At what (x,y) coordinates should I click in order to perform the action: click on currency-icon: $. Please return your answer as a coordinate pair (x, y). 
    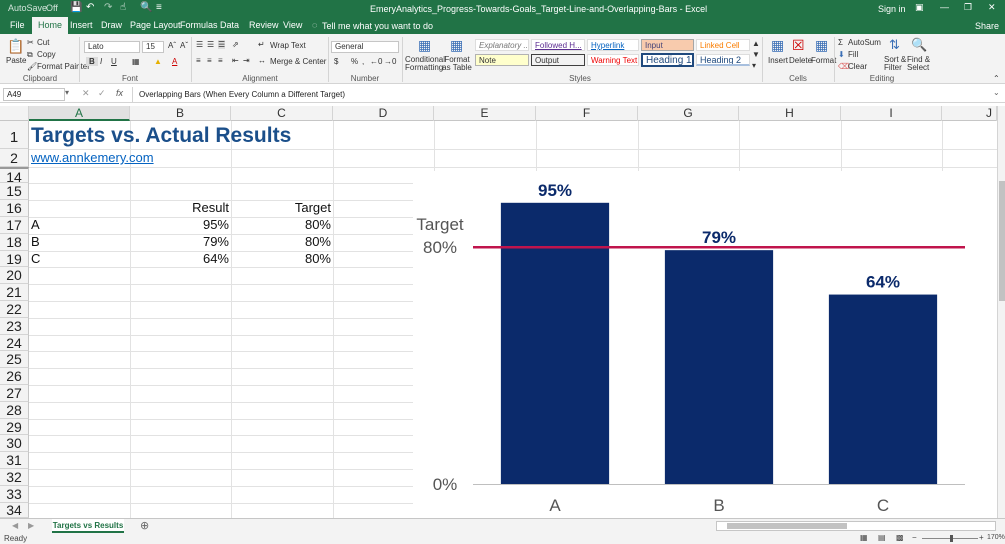
    Looking at the image, I should click on (336, 61).